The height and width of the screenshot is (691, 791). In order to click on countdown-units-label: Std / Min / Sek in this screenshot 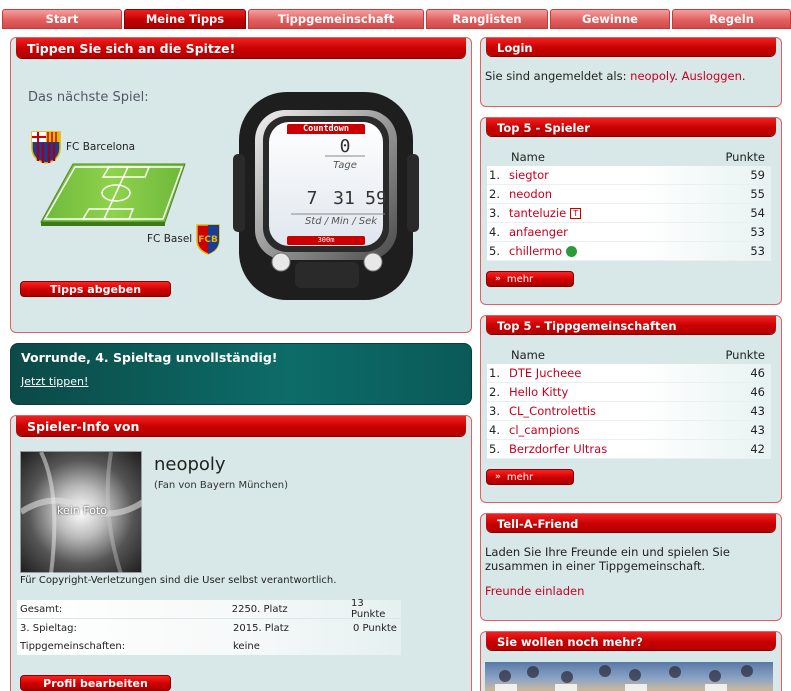, I will do `click(341, 221)`.